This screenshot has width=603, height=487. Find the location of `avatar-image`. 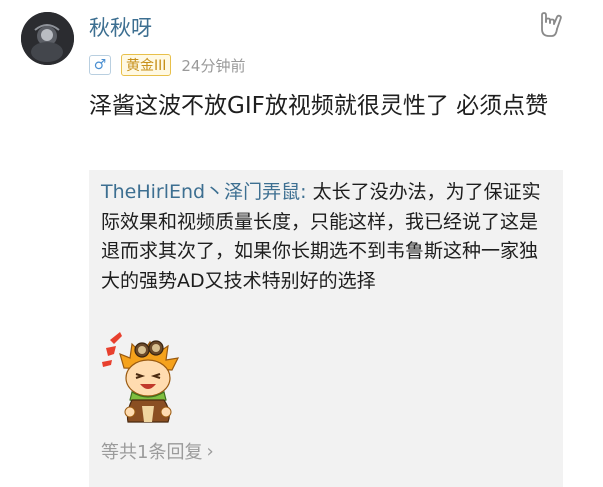

avatar-image is located at coordinates (47, 38).